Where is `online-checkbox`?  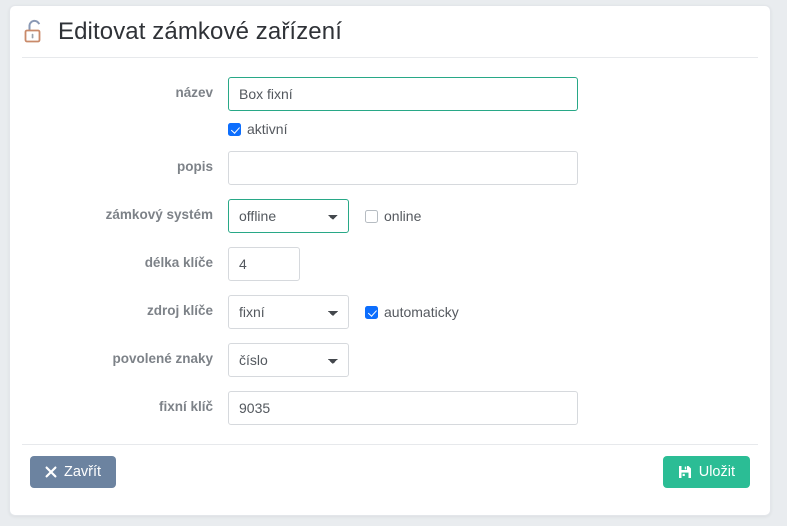
online-checkbox is located at coordinates (371, 216).